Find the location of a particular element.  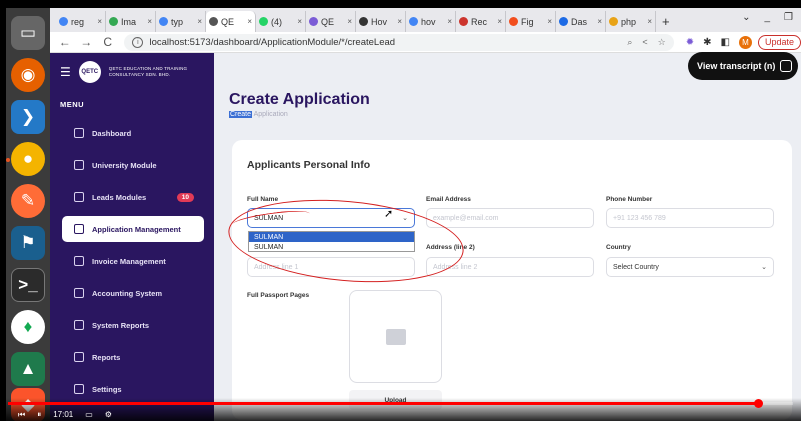

image-placeholder-icon is located at coordinates (395, 336).